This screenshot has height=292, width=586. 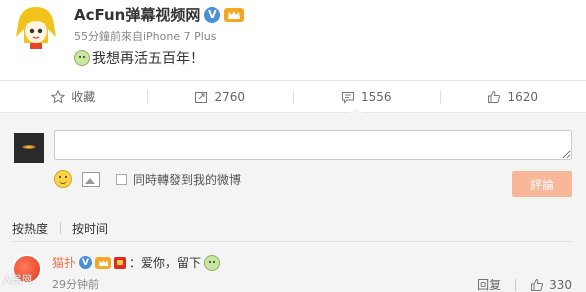 I want to click on sort-by-hot: 按热度, so click(x=36, y=228).